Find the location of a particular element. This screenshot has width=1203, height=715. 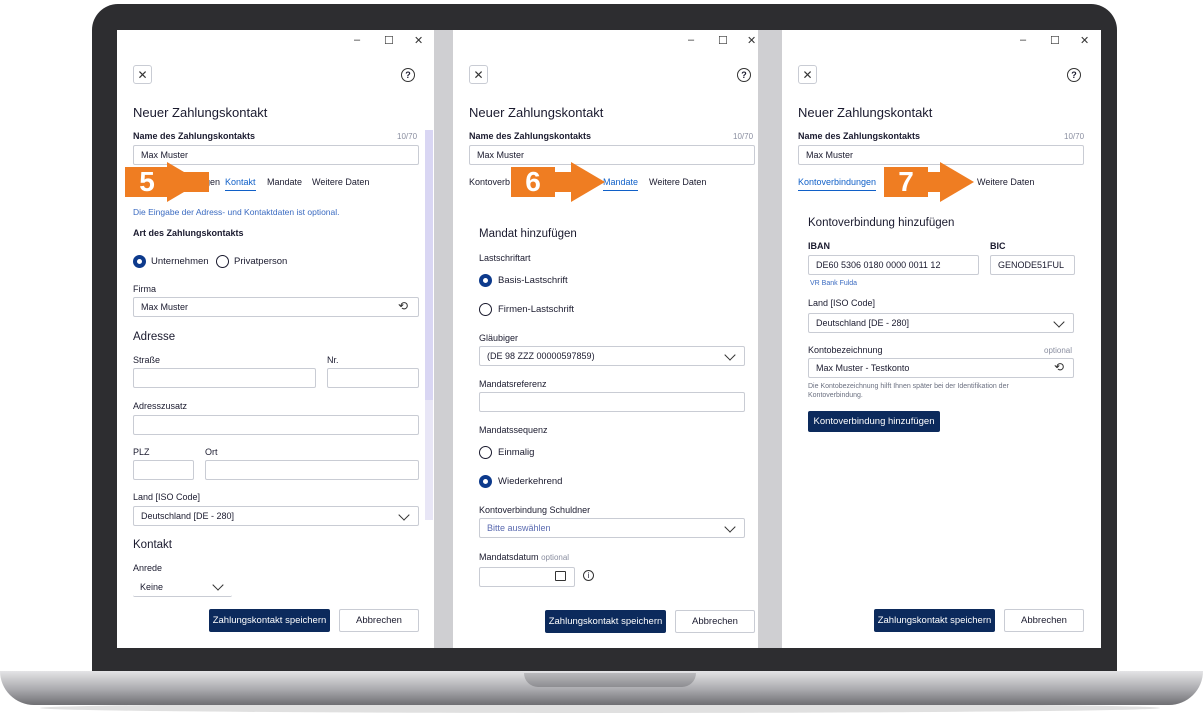

bic-input: GENODE51FUL is located at coordinates (1032, 265).